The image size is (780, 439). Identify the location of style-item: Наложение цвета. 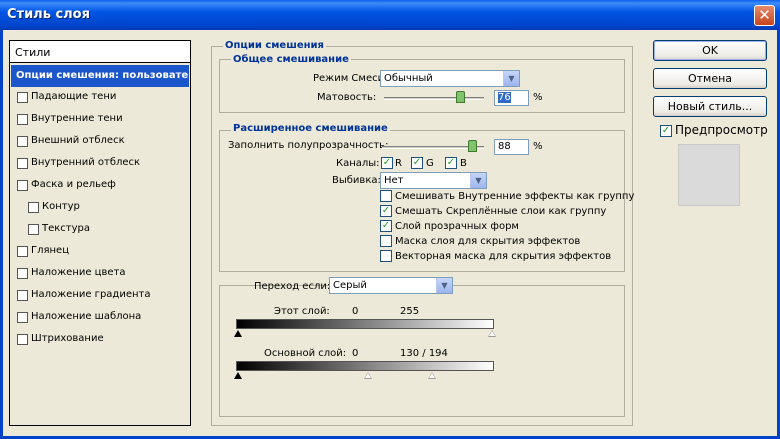
(100, 274).